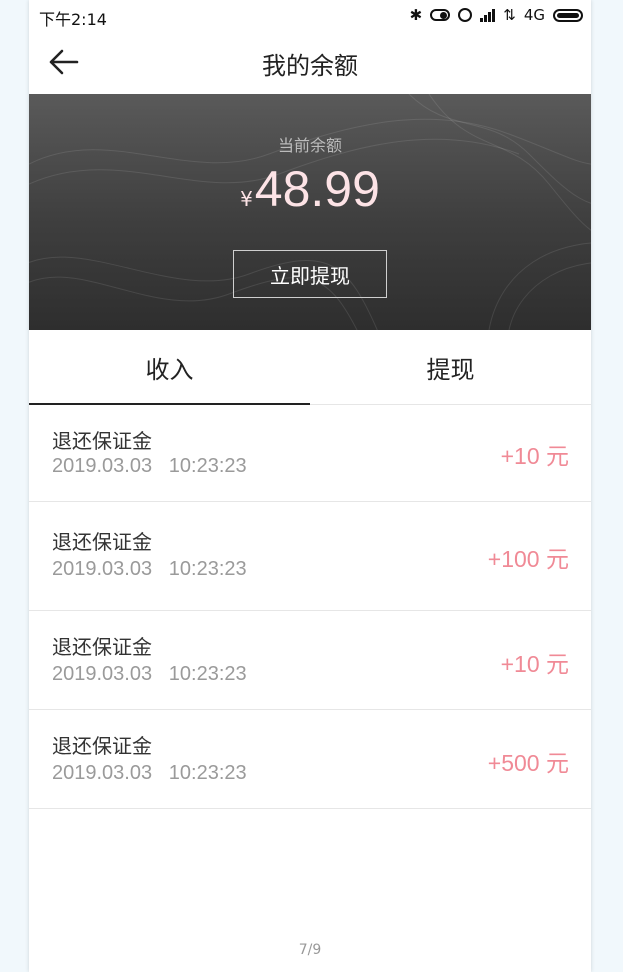 Image resolution: width=623 pixels, height=972 pixels. What do you see at coordinates (310, 274) in the screenshot?
I see `withdraw-button: 立即提现` at bounding box center [310, 274].